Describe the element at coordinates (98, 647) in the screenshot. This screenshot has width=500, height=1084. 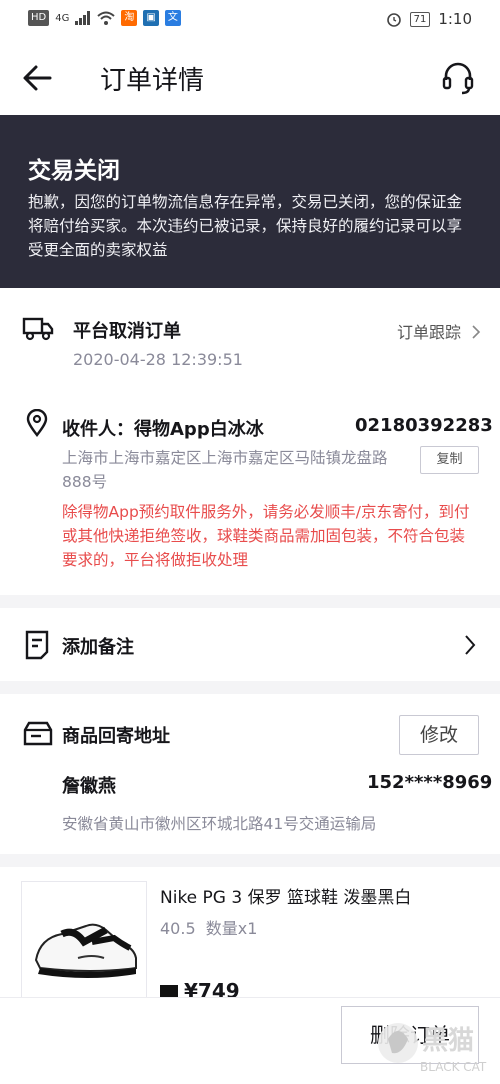
I see `remark-label: 添加备注` at that location.